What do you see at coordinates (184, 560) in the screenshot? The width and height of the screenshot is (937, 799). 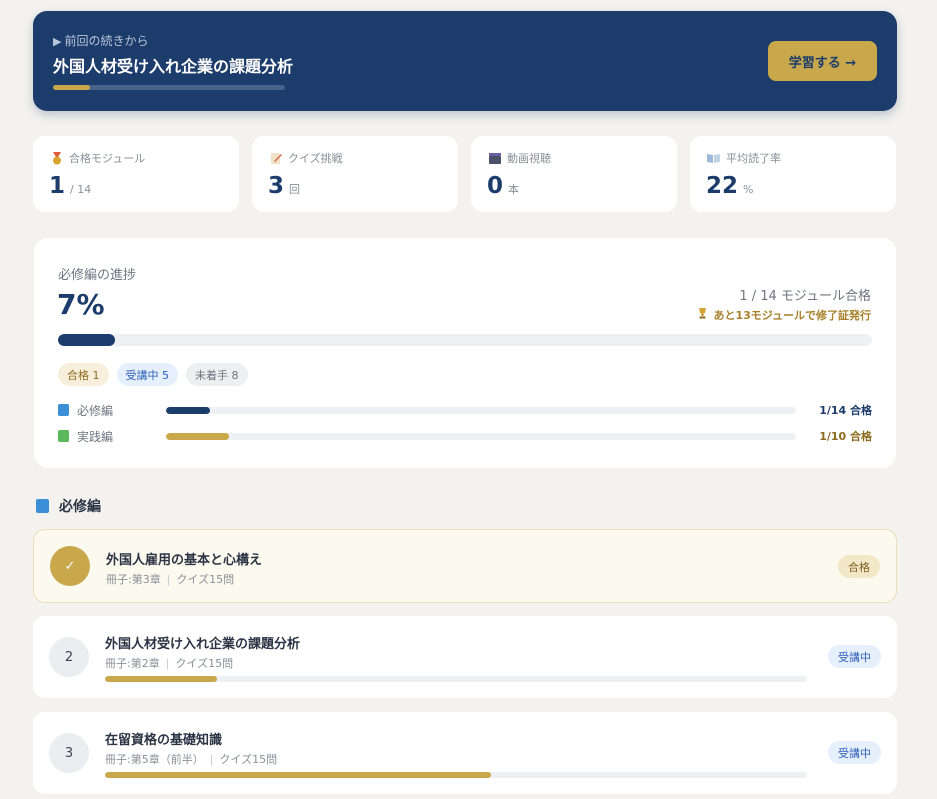 I see `module-title: 外国人雇用の基本と心構え` at bounding box center [184, 560].